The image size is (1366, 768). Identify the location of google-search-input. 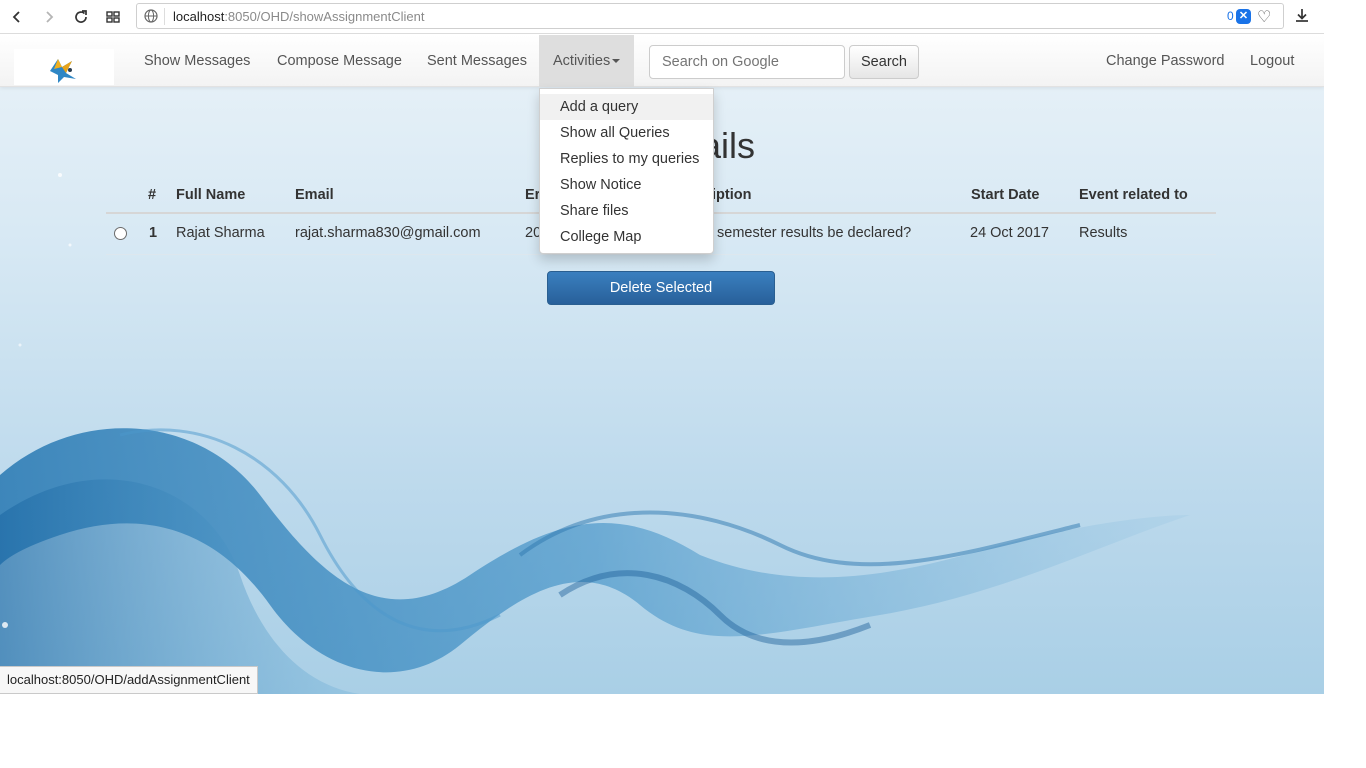
(747, 62).